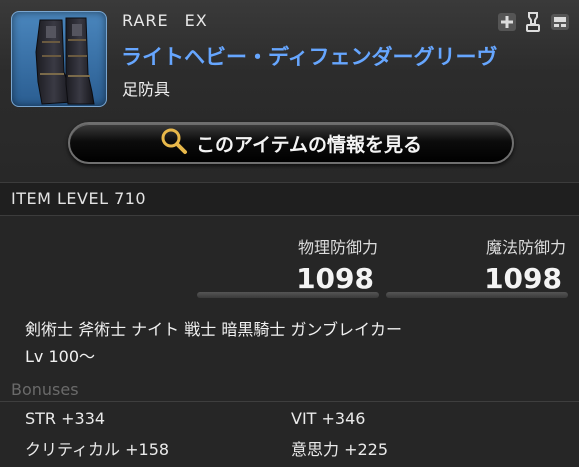  I want to click on bonus-str: STR +334, so click(65, 418).